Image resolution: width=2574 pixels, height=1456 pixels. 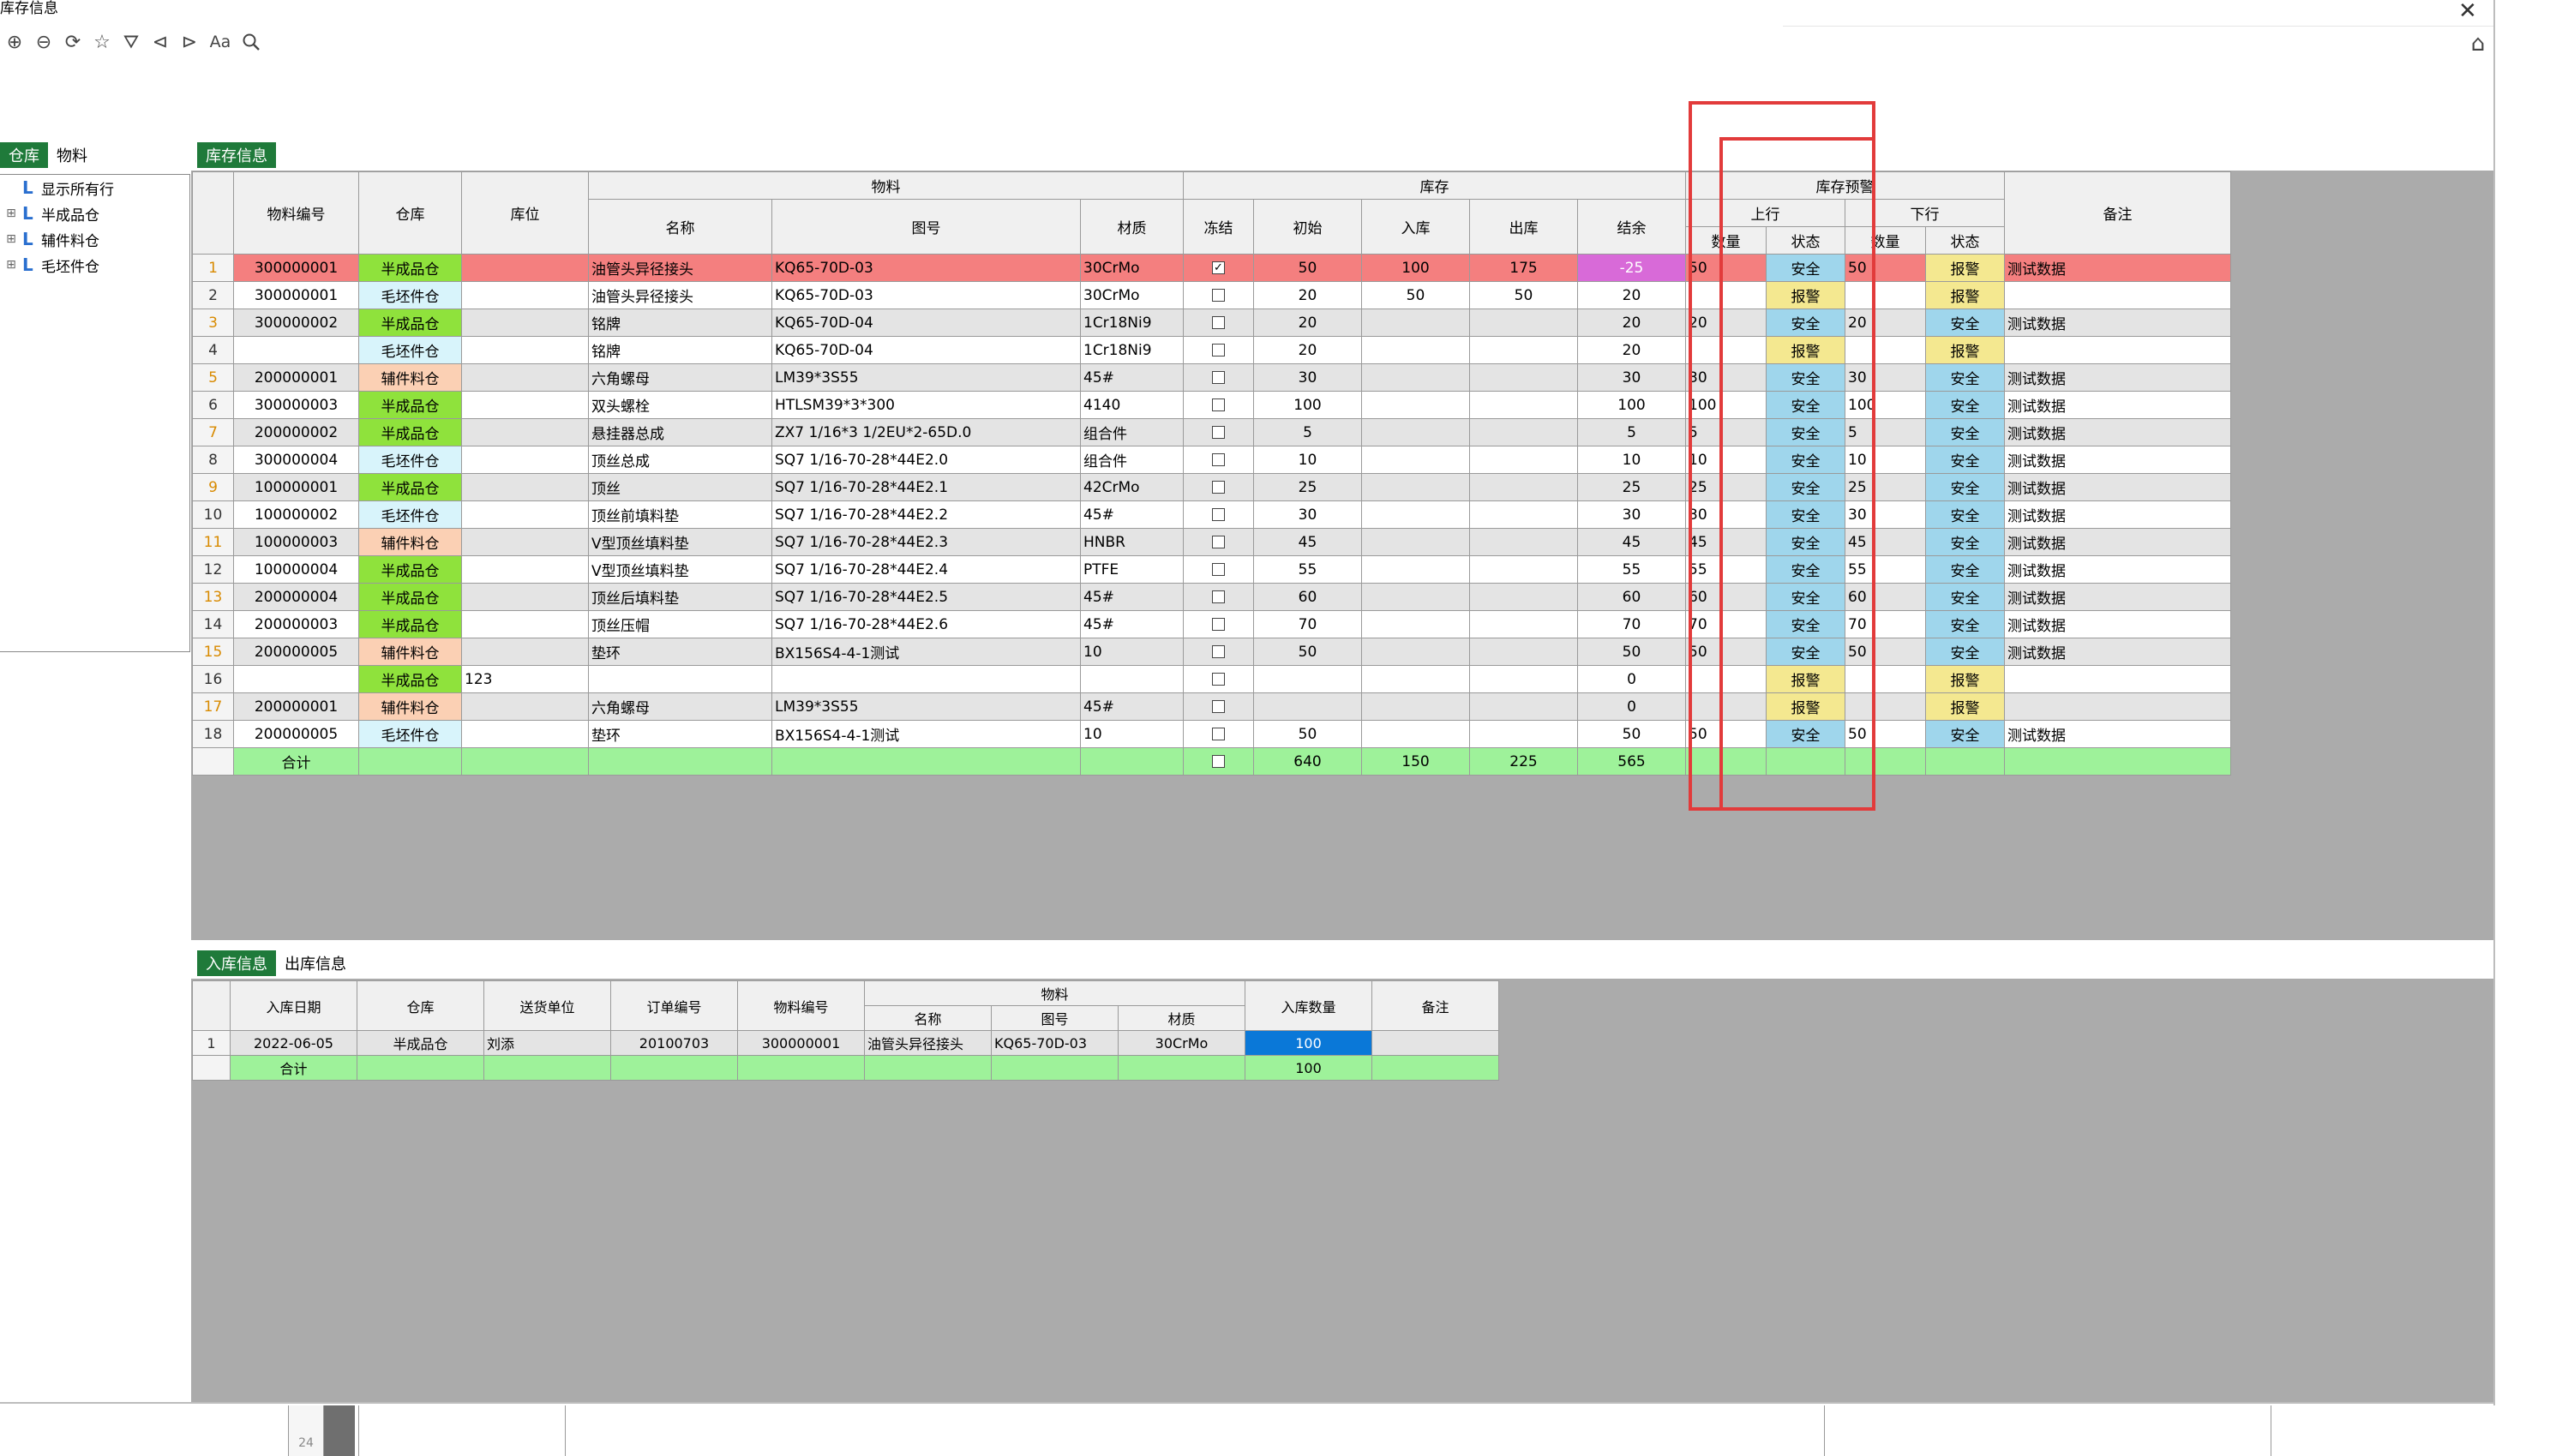 I want to click on header-warehouse: 仓库, so click(x=410, y=213).